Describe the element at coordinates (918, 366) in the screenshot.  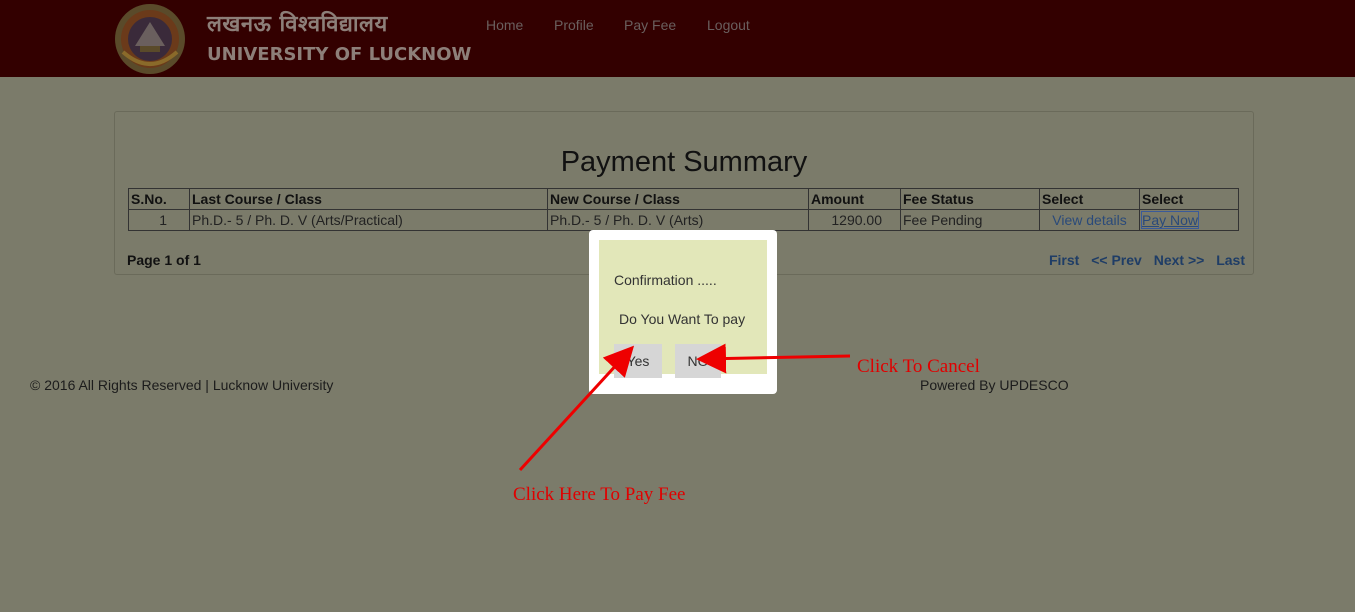
I see `cancel-annotation: Click To Cancel` at that location.